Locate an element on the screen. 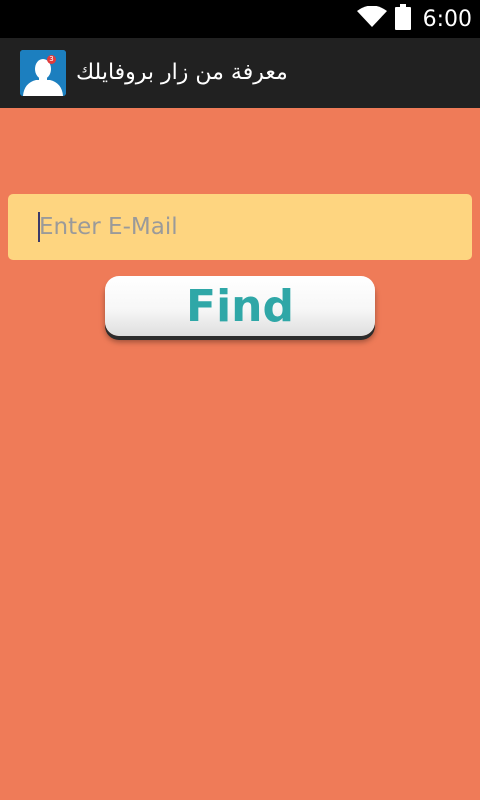  status-bar: 6:00 is located at coordinates (240, 19).